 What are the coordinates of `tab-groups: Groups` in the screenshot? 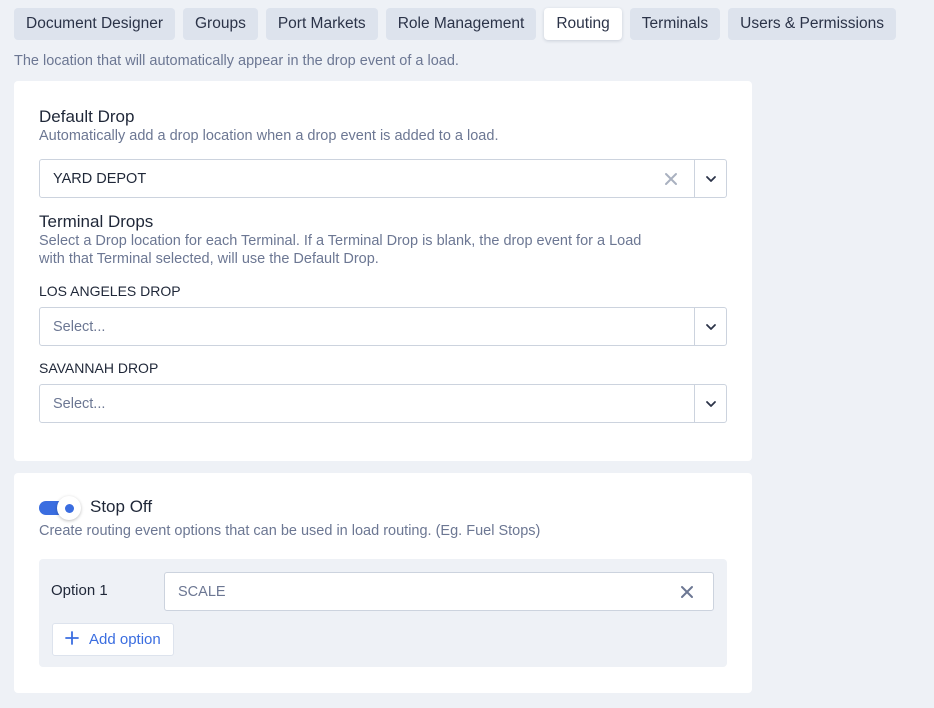 It's located at (220, 24).